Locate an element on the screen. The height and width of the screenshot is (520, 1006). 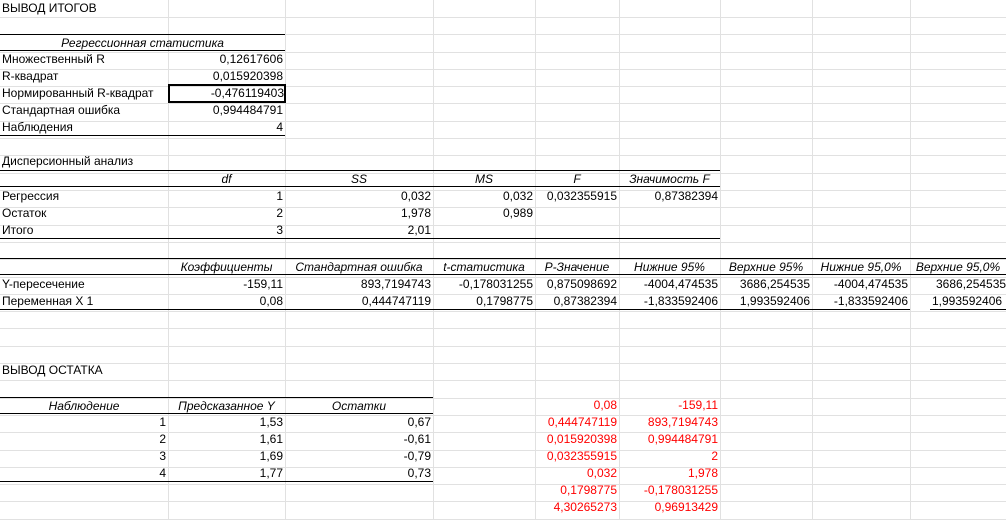
regstat-label-std-error: Стандартная ошибка is located at coordinates (84, 110).